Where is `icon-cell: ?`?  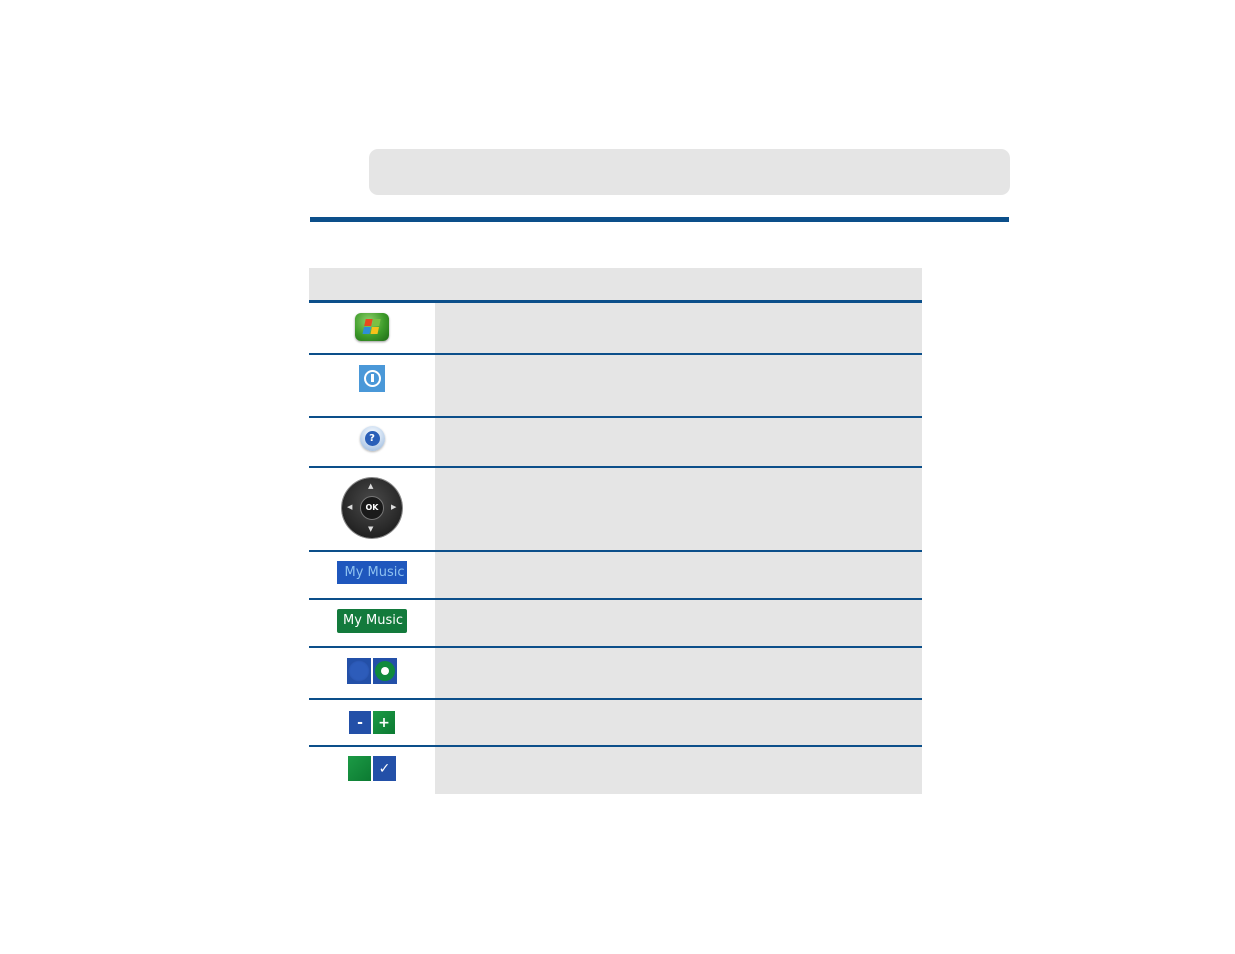 icon-cell: ? is located at coordinates (372, 442).